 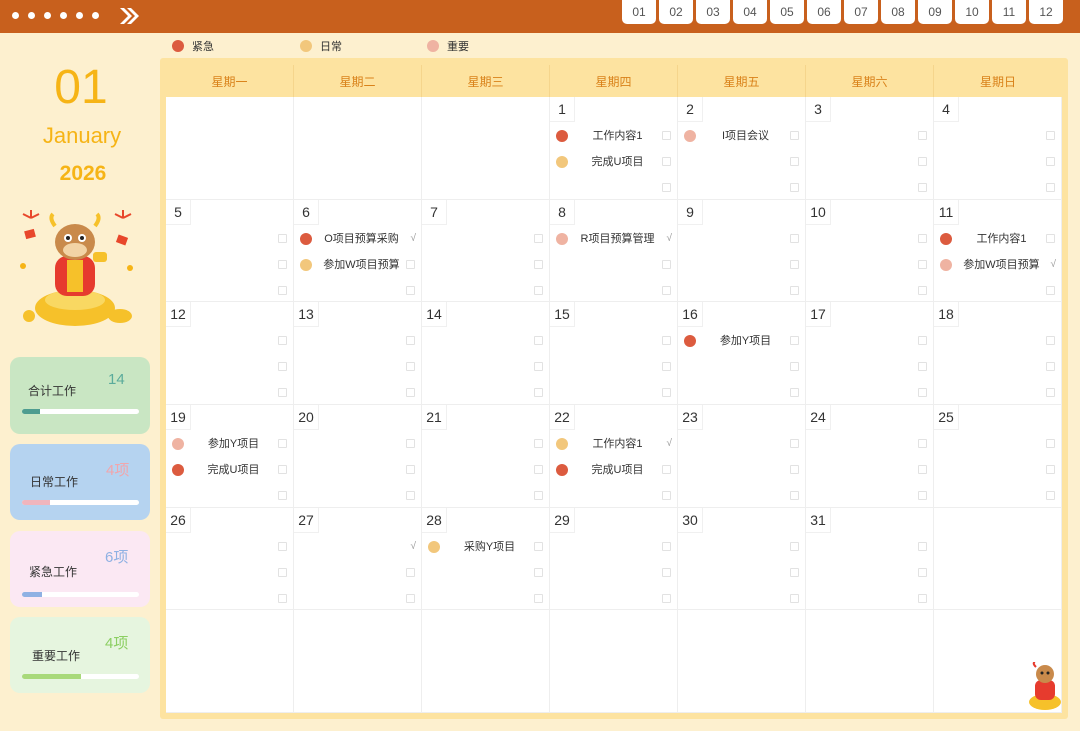 What do you see at coordinates (743, 341) in the screenshot?
I see `task-item: 参加Y项目` at bounding box center [743, 341].